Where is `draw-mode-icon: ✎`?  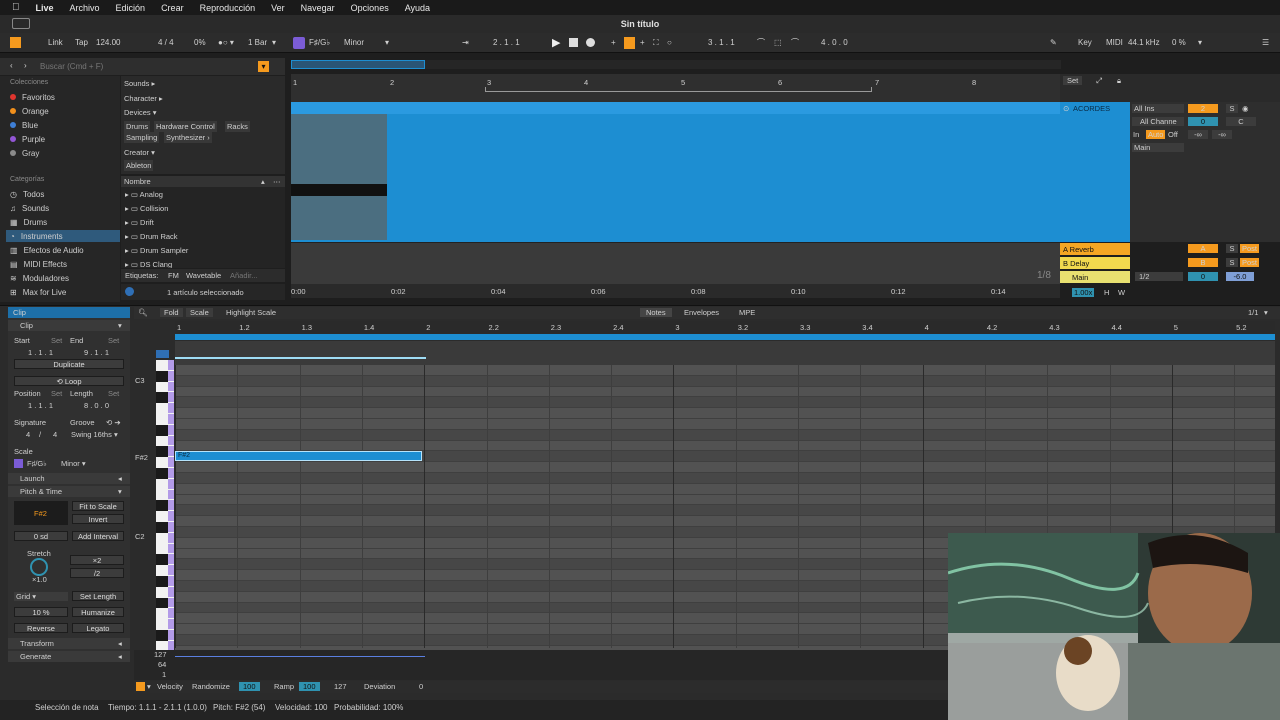 draw-mode-icon: ✎ is located at coordinates (1053, 43).